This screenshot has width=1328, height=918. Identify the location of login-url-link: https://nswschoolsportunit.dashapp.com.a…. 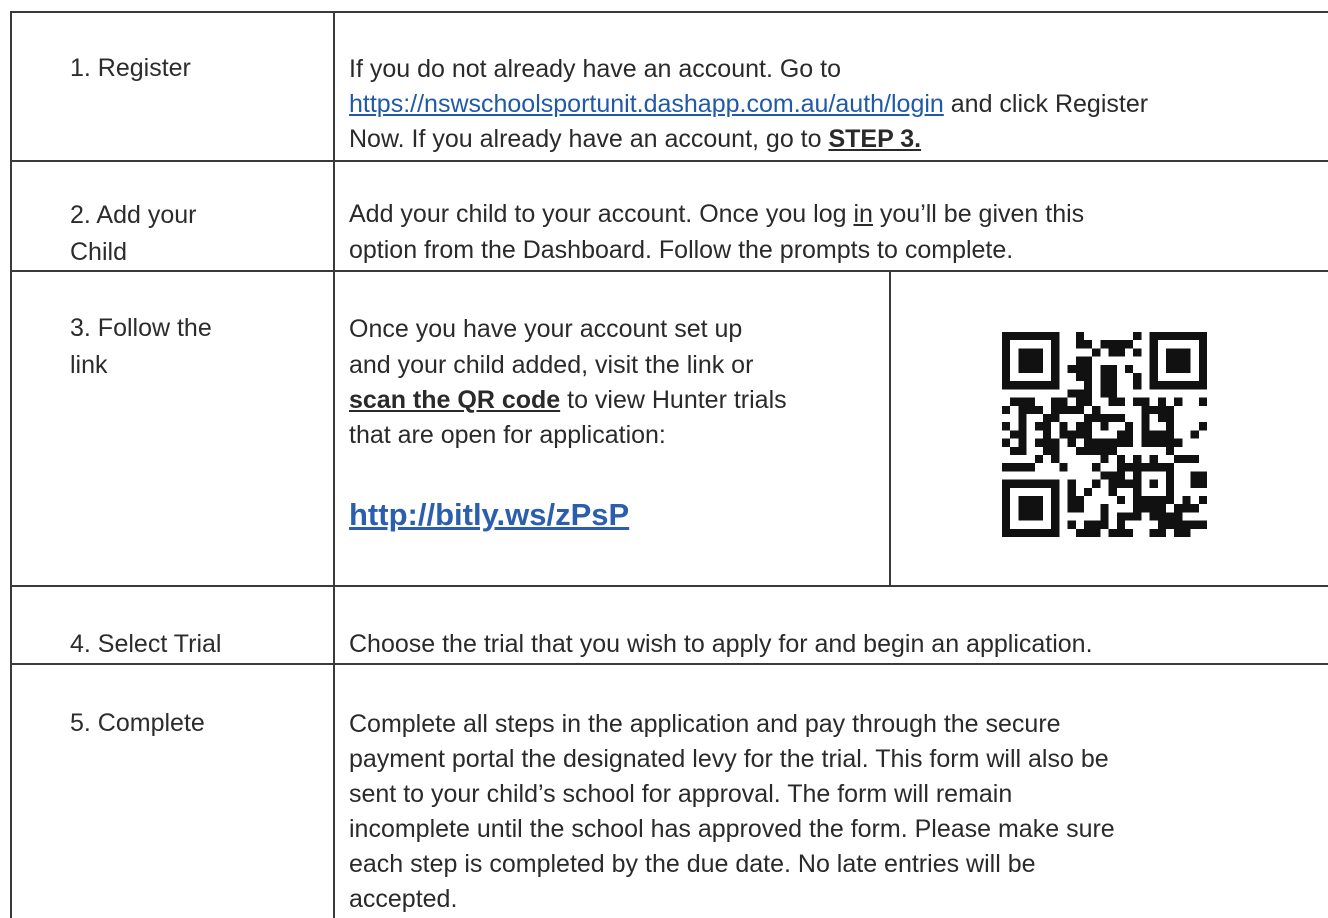
(646, 104).